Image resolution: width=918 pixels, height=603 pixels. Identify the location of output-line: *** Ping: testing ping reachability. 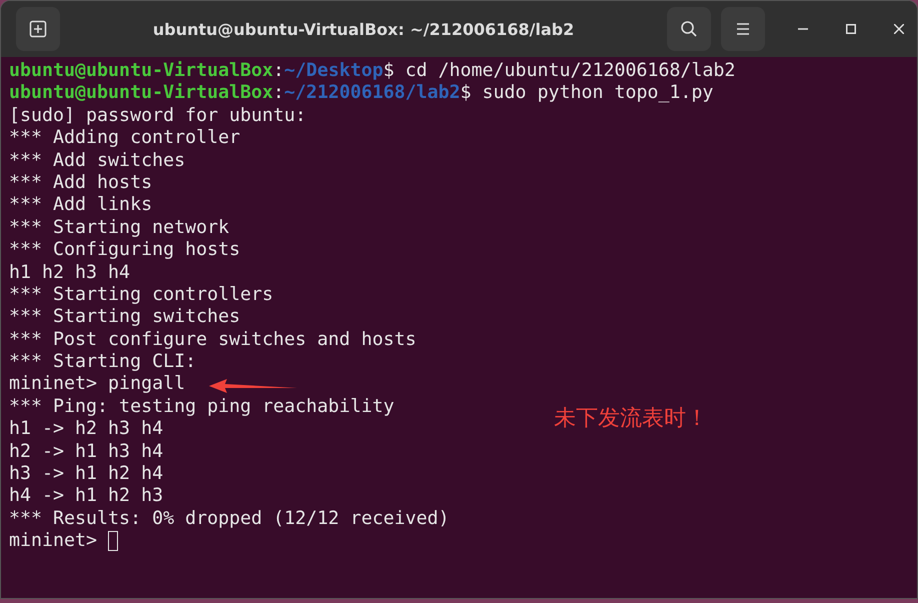
(201, 407).